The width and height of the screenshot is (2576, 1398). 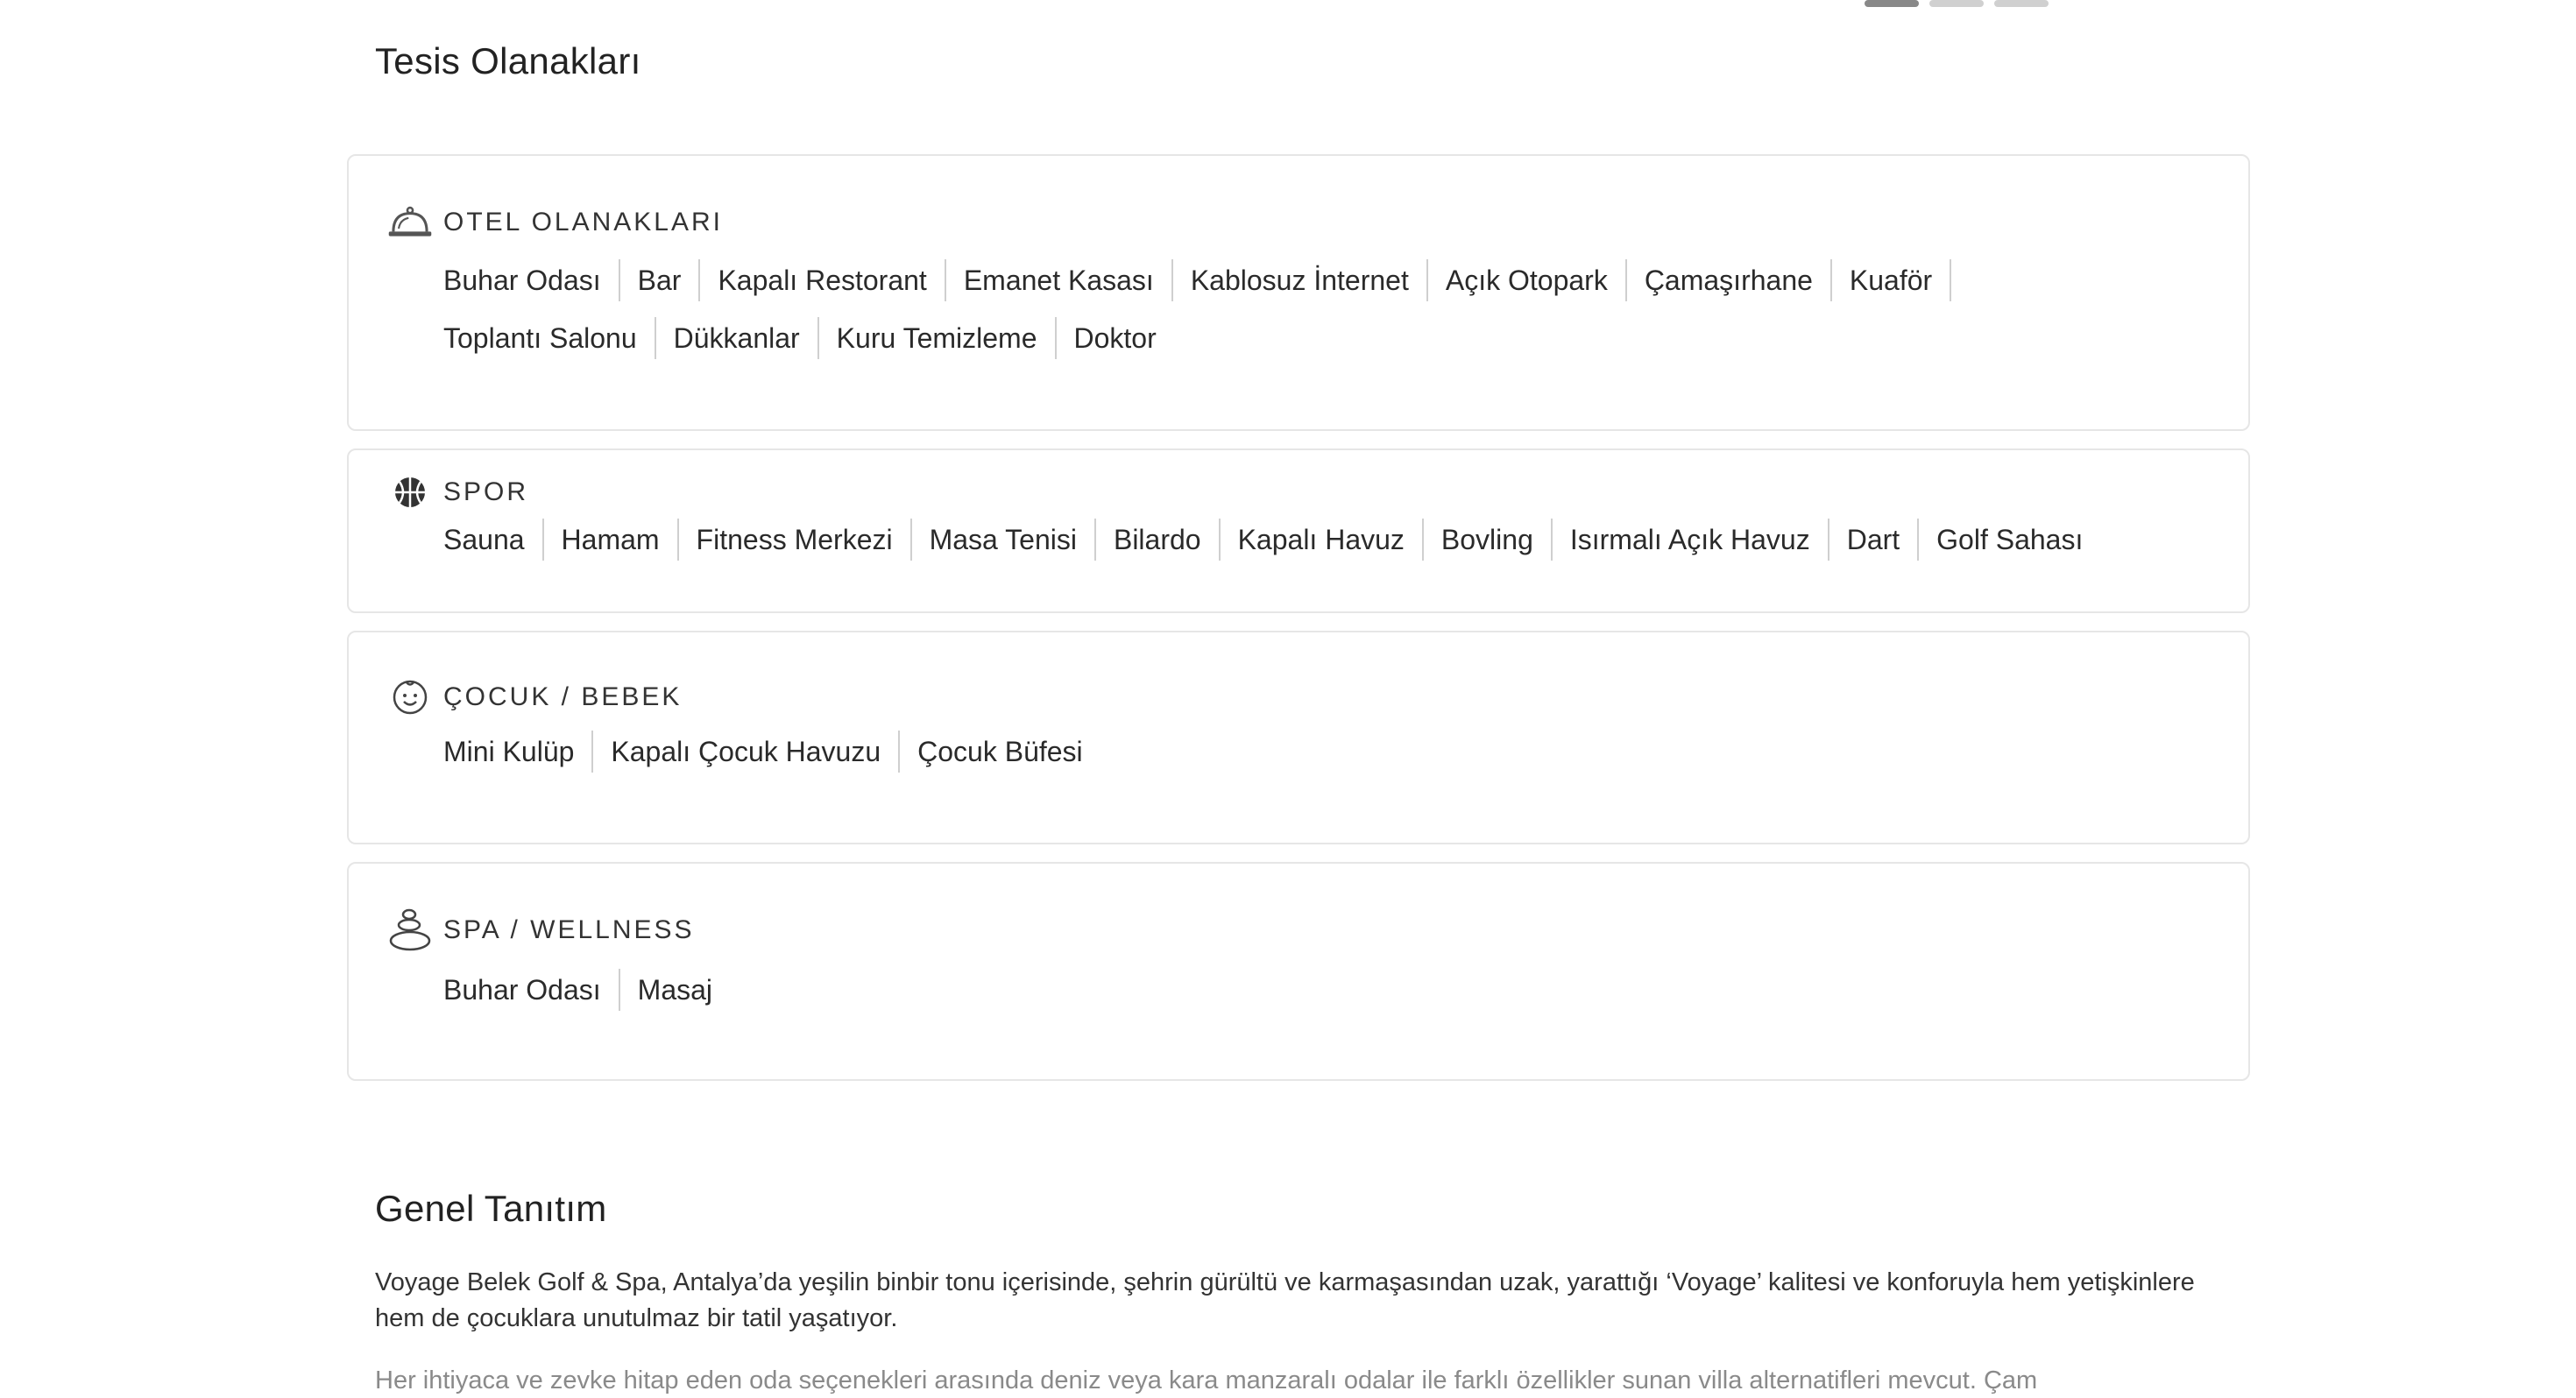 What do you see at coordinates (1883, 540) in the screenshot?
I see `facility-item: Dart` at bounding box center [1883, 540].